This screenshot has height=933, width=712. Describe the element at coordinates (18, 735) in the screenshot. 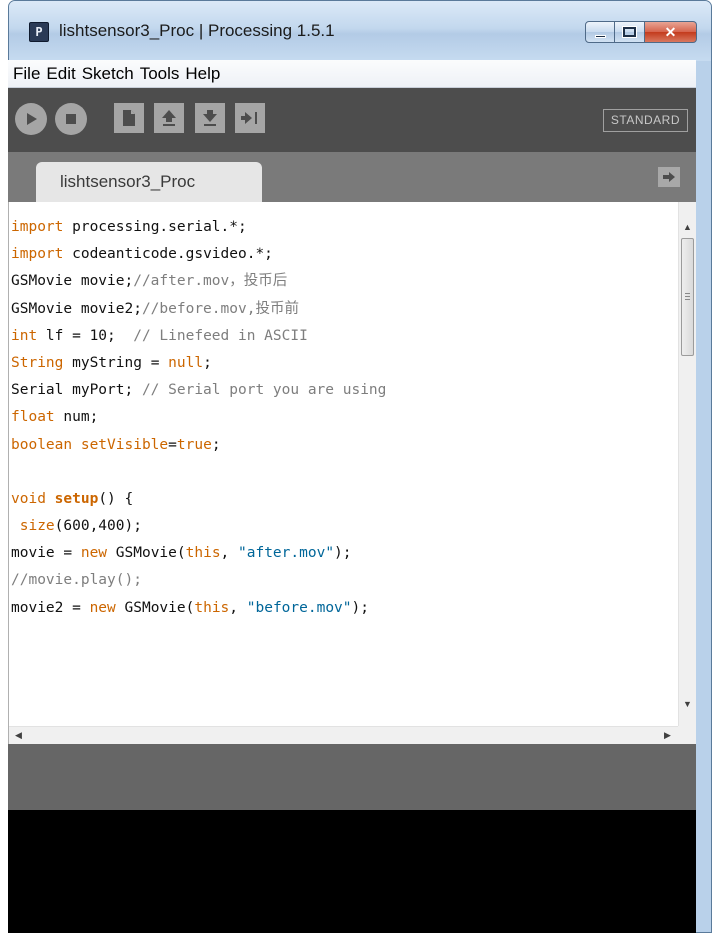

I see `scroll-left-icon: ◀` at that location.